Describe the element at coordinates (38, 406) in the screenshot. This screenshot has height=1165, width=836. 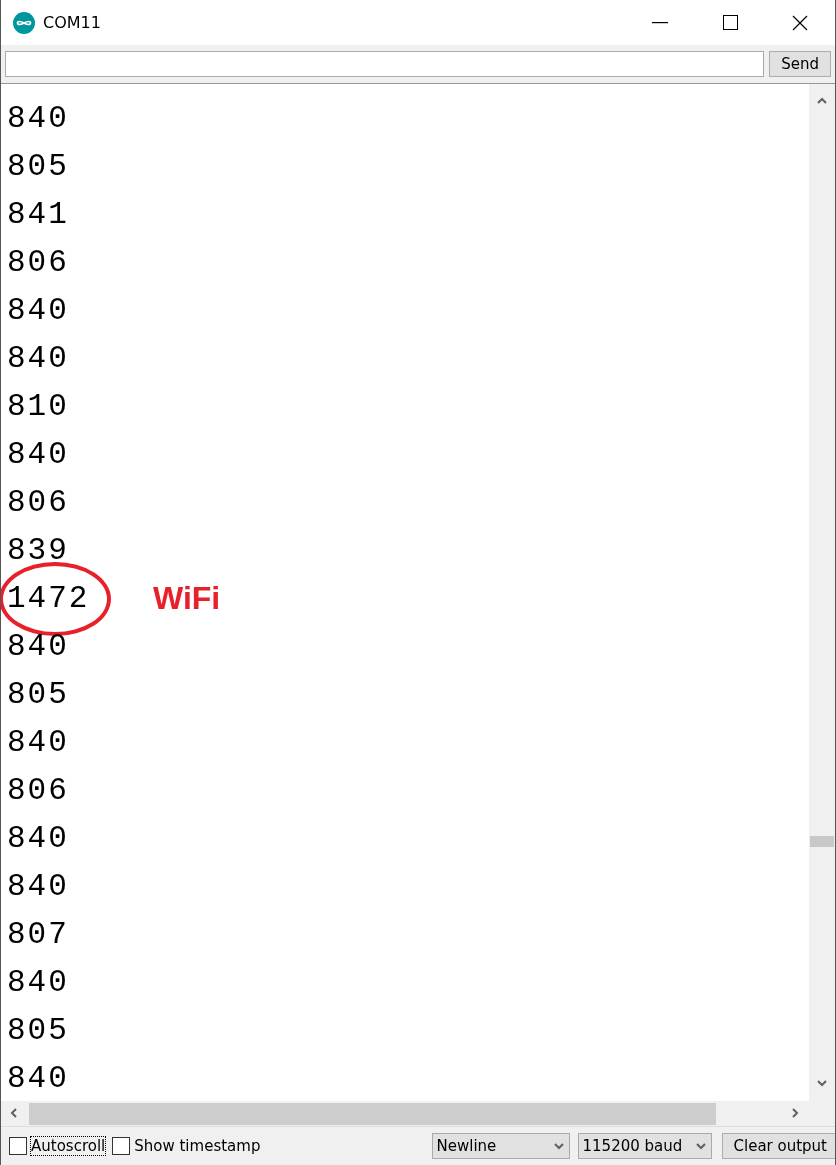
I see `serial-value: 810` at that location.